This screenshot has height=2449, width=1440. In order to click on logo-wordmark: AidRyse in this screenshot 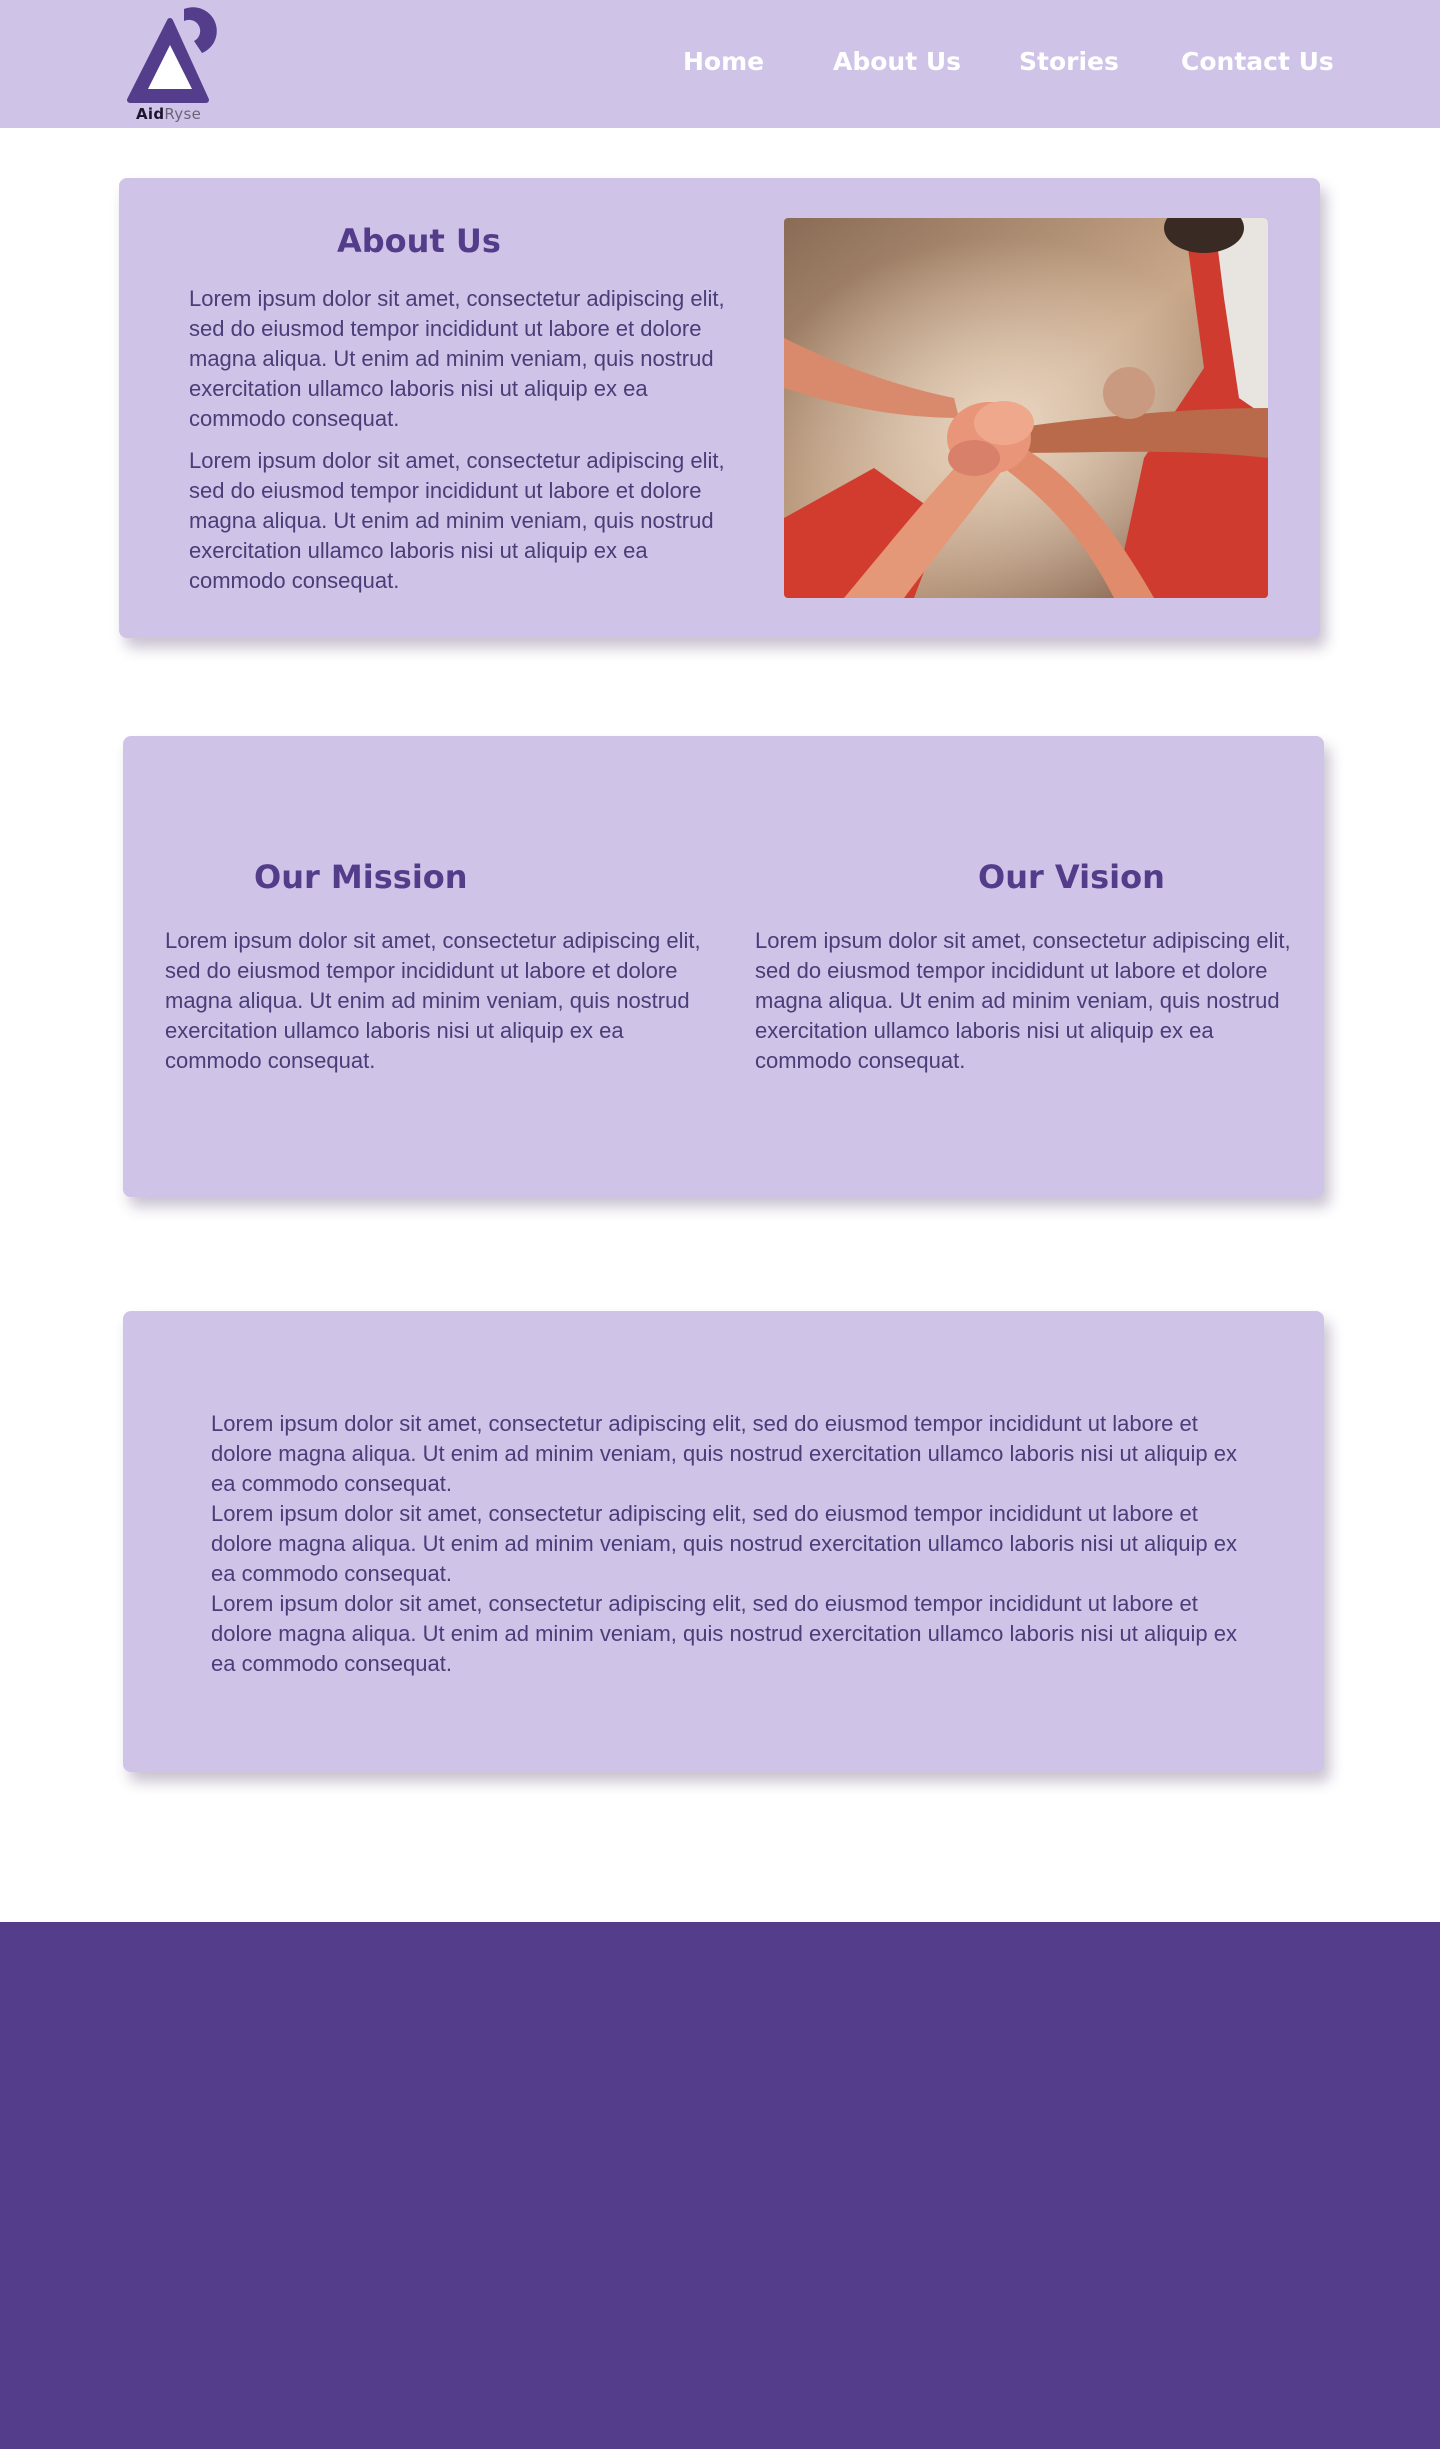, I will do `click(169, 114)`.